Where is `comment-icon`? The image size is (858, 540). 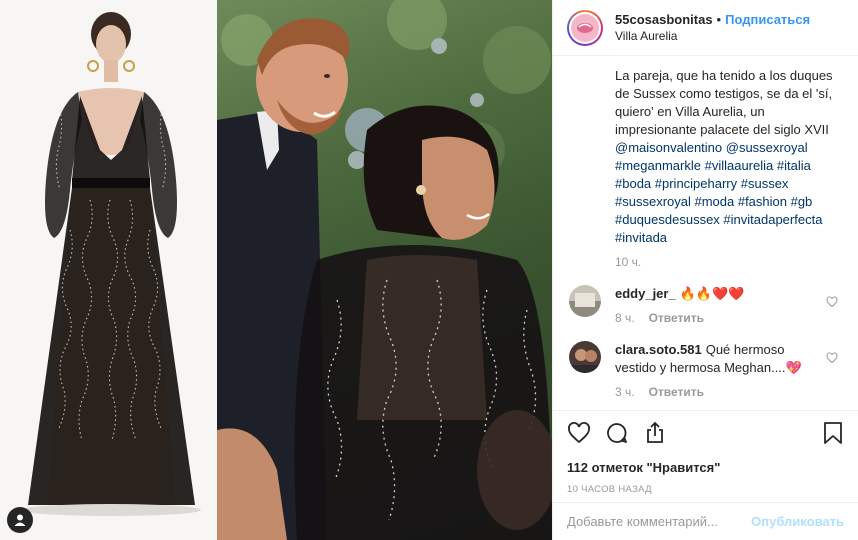
comment-icon is located at coordinates (617, 433).